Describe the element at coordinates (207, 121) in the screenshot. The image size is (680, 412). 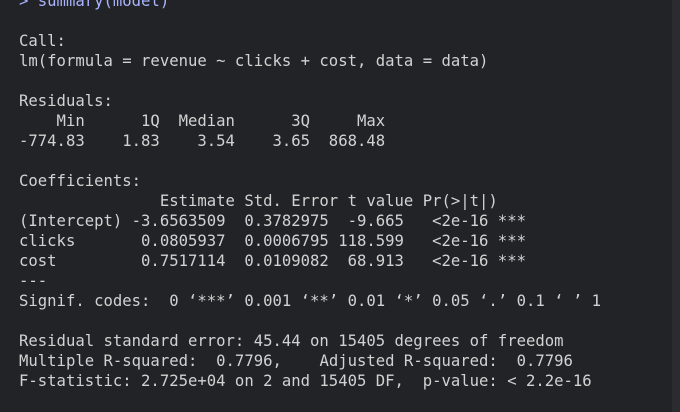
I see `residuals-header-row: Min 1Q Median 3Q Max` at that location.